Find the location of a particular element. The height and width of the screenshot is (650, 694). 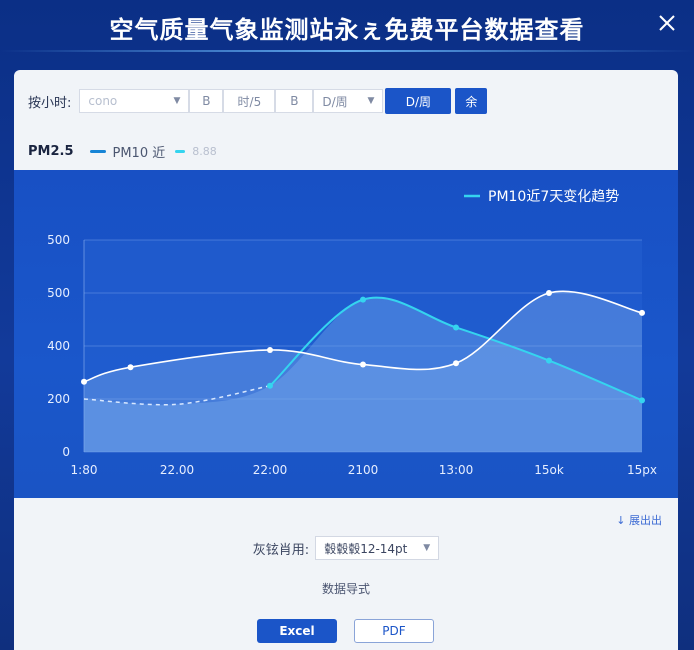

legend-third: 8.88 is located at coordinates (196, 151).